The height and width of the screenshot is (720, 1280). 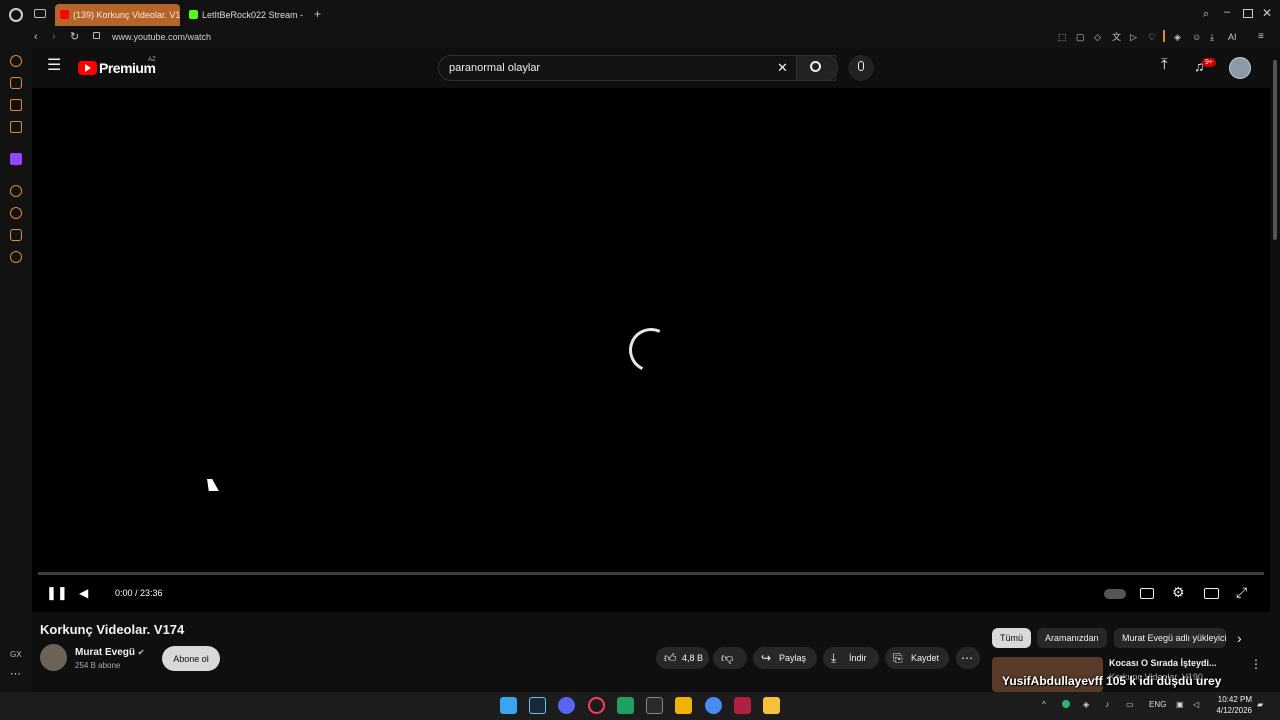 I want to click on menu-icon: ≡, so click(x=1261, y=37).